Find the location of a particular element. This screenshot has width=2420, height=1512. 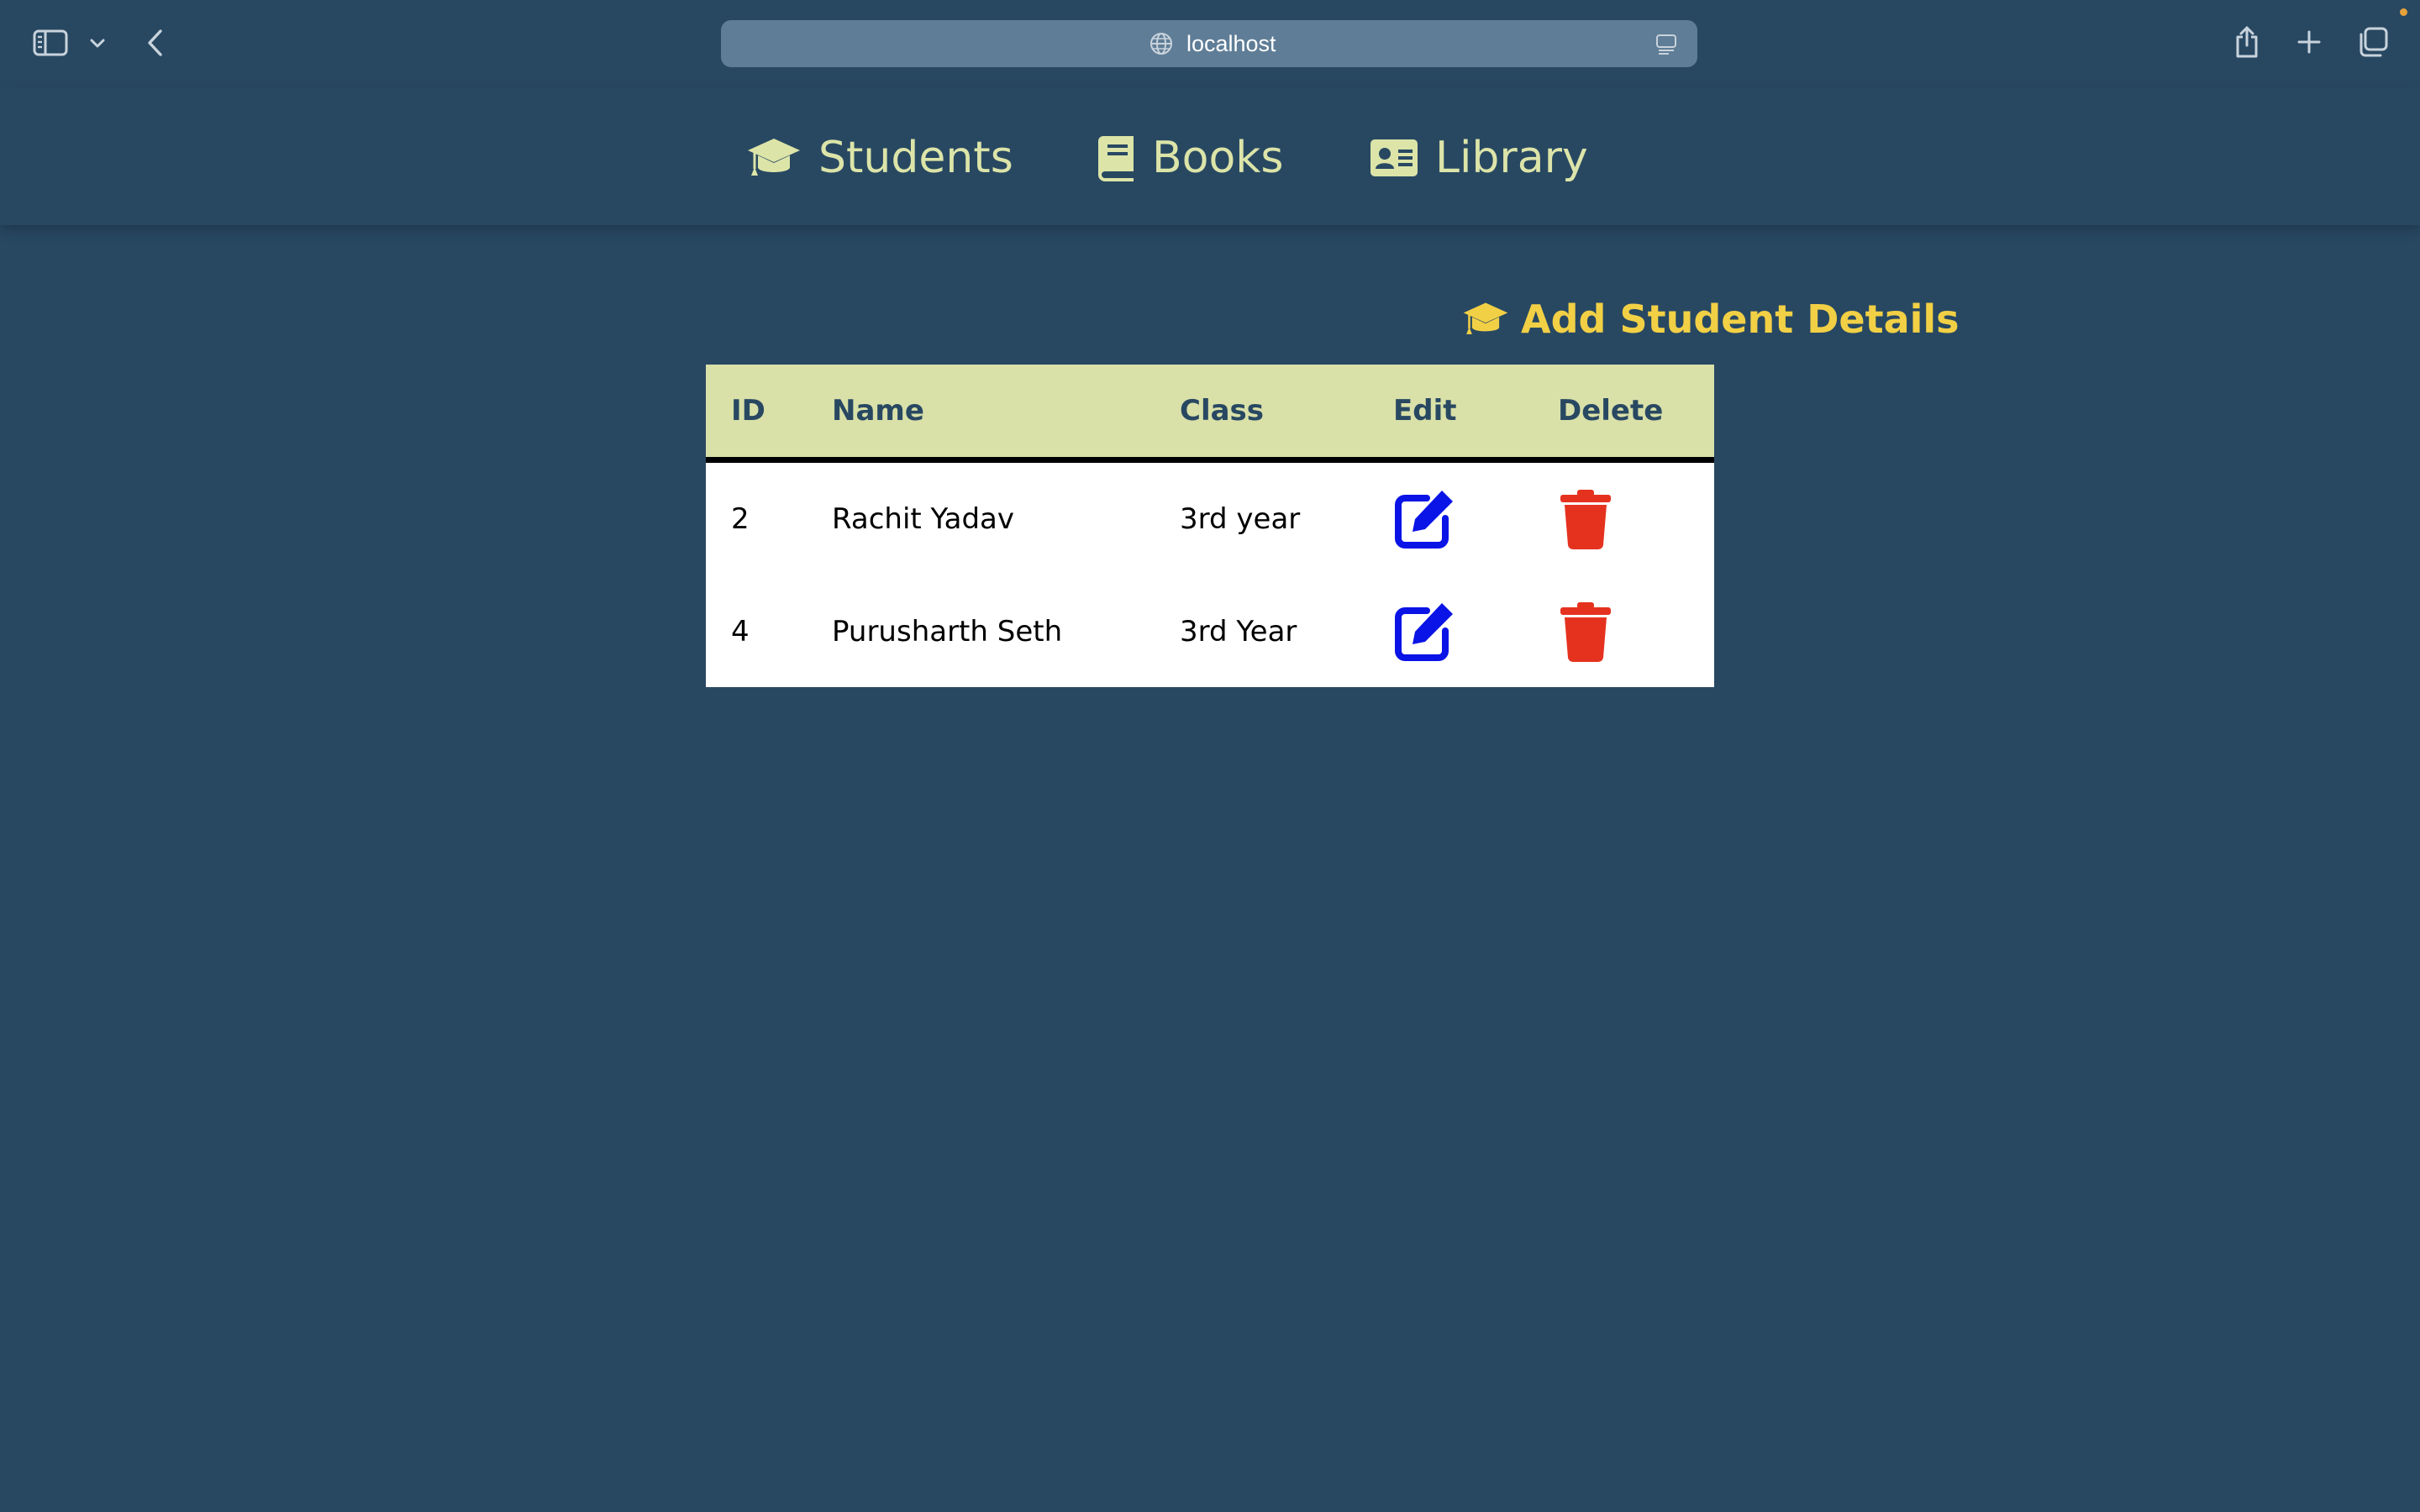

table-row: 4 Purusharth Seth 3rd Year is located at coordinates (1210, 631).